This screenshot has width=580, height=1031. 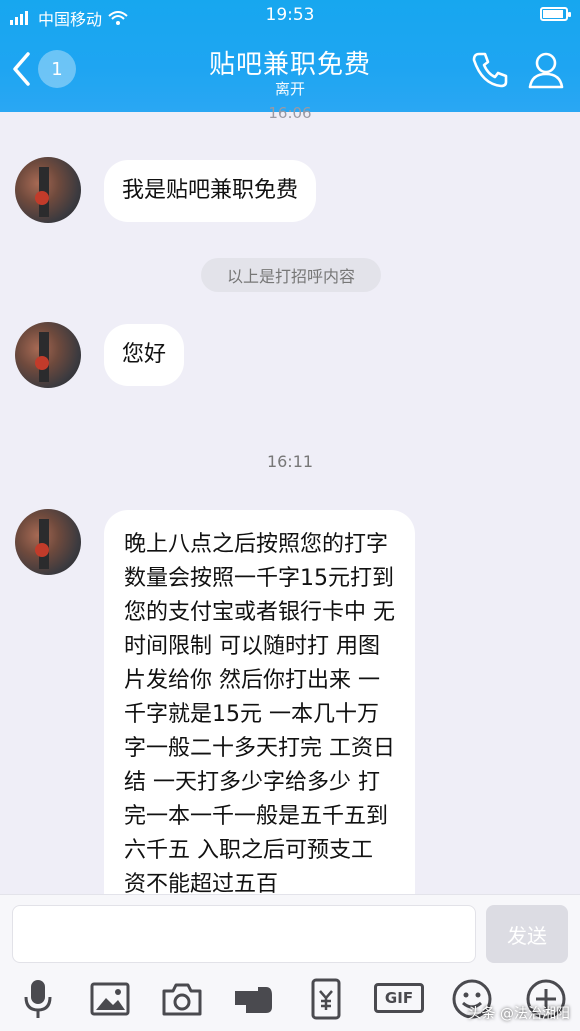 What do you see at coordinates (518, 1014) in the screenshot?
I see `watermark: 头条 @法治湘阳` at bounding box center [518, 1014].